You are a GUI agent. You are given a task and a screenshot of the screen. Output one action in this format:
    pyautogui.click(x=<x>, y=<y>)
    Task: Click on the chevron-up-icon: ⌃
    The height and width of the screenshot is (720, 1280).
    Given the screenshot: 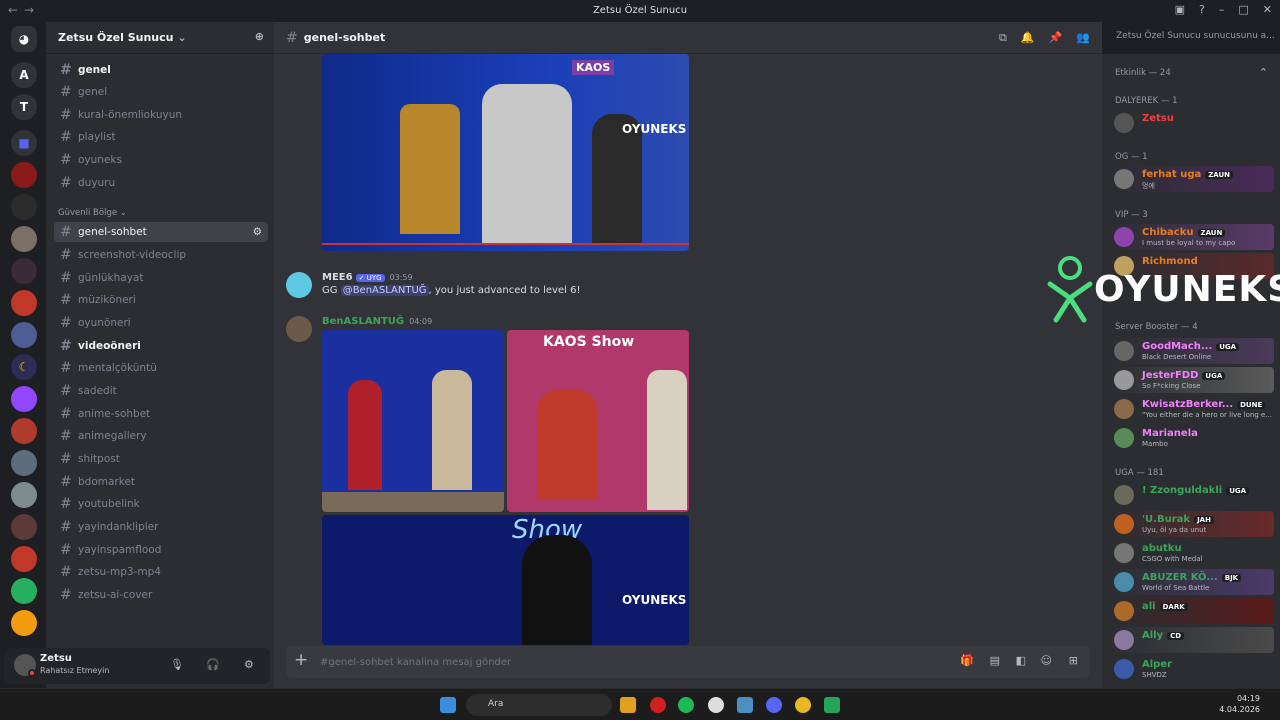 What is the action you would take?
    pyautogui.click(x=1263, y=72)
    